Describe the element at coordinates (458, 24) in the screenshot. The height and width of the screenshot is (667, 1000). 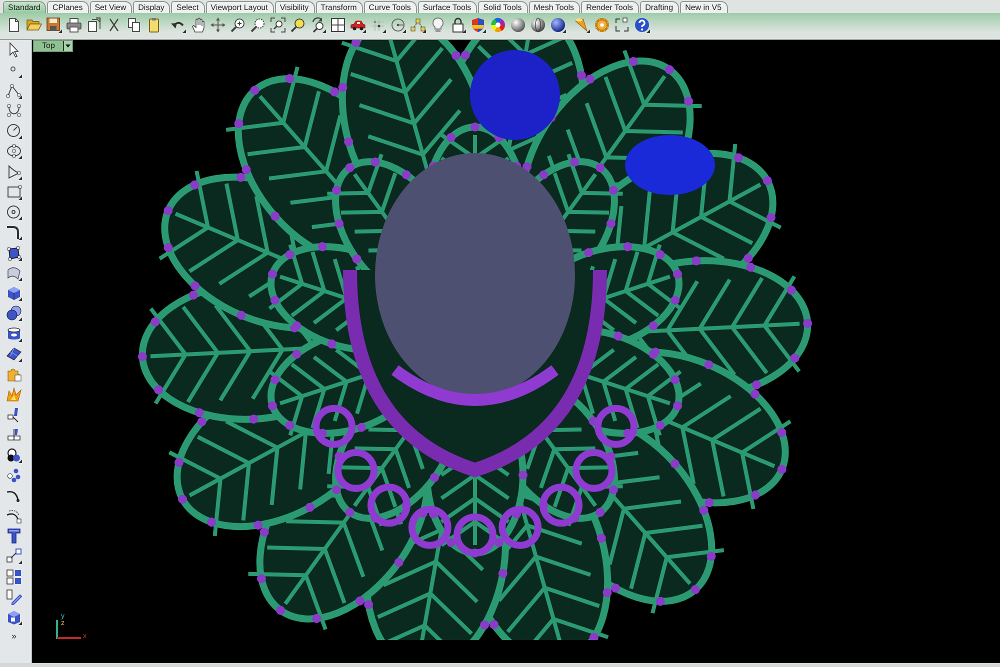
I see `lock-icon` at that location.